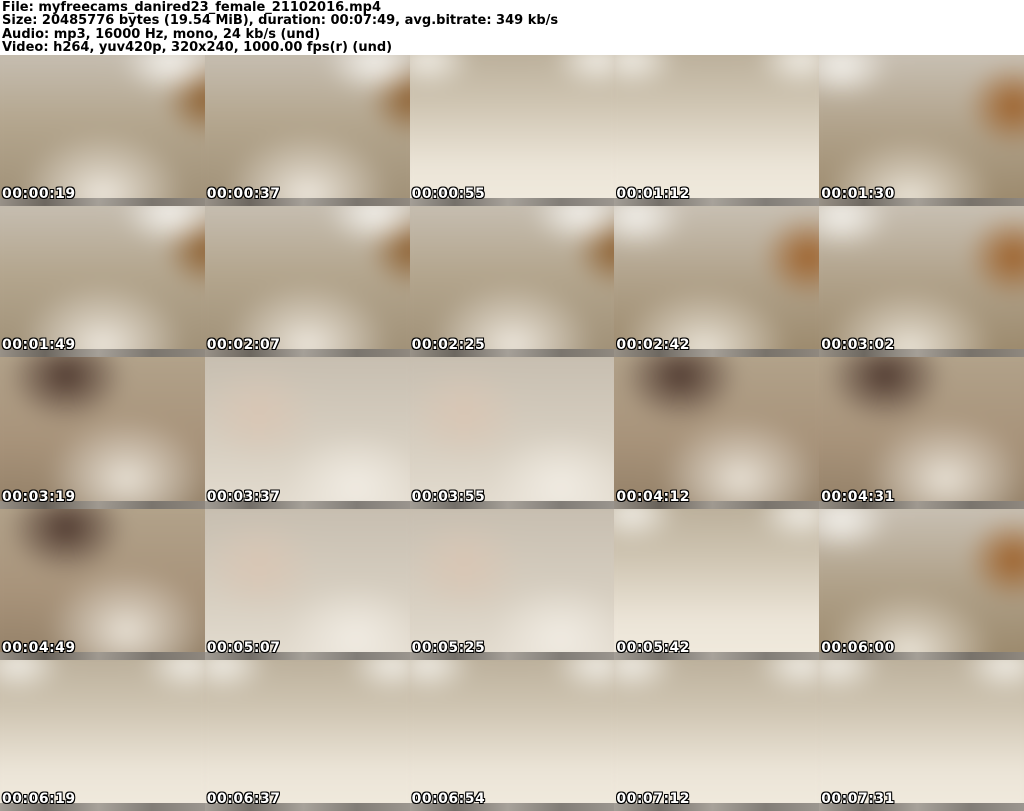  I want to click on timestamp-overlay: 00:07:31, so click(858, 798).